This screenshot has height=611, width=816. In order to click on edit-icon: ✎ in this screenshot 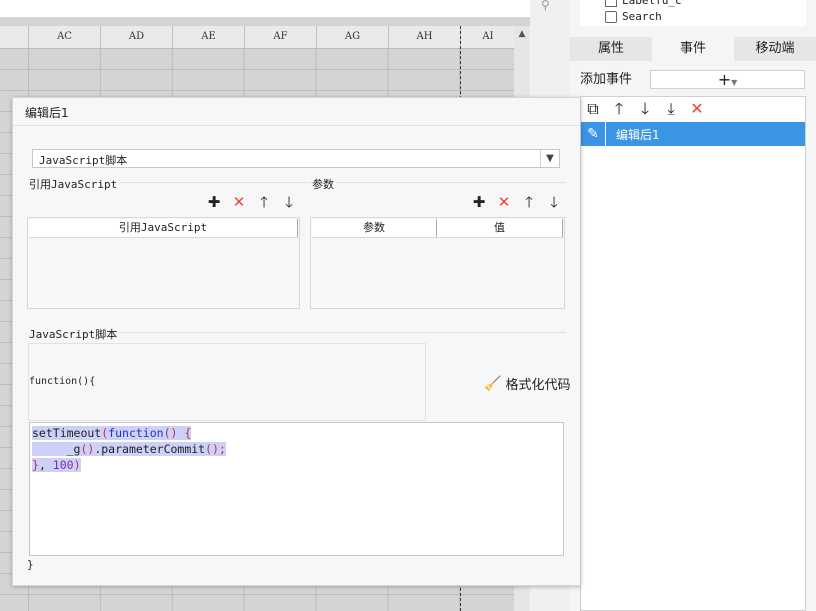, I will do `click(593, 134)`.